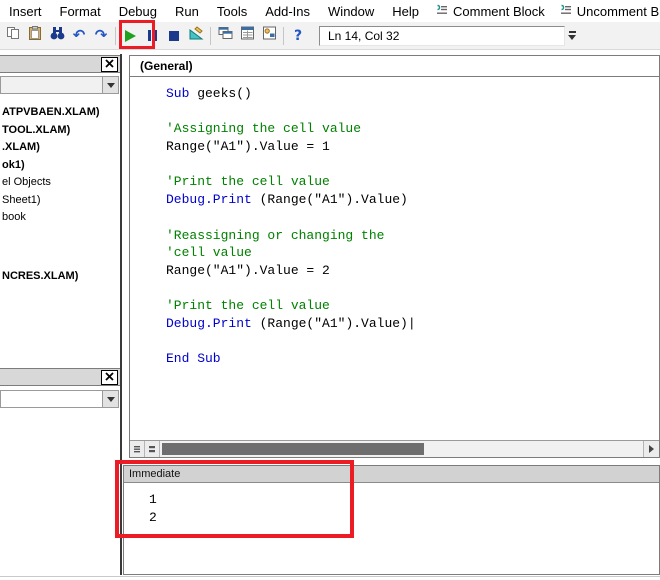  Describe the element at coordinates (121, 314) in the screenshot. I see `panel-divider` at that location.